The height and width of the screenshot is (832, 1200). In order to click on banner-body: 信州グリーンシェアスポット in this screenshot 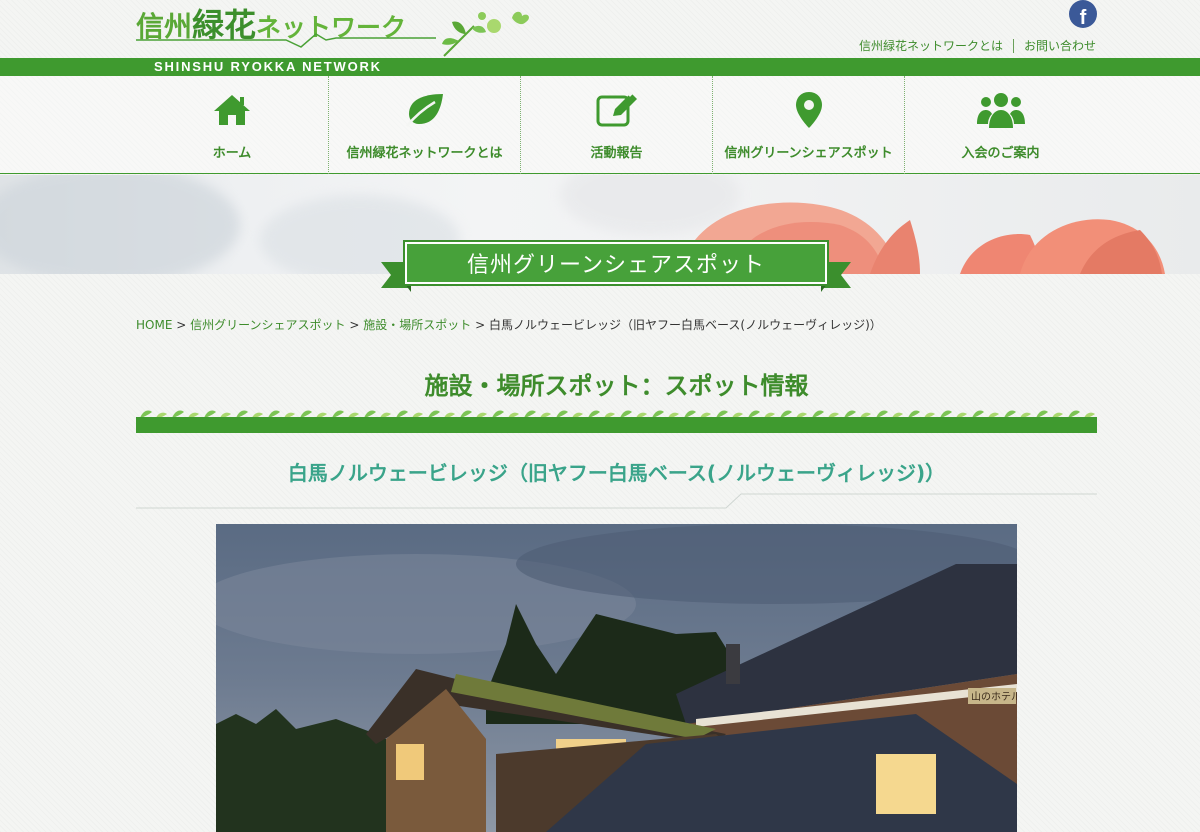, I will do `click(616, 263)`.